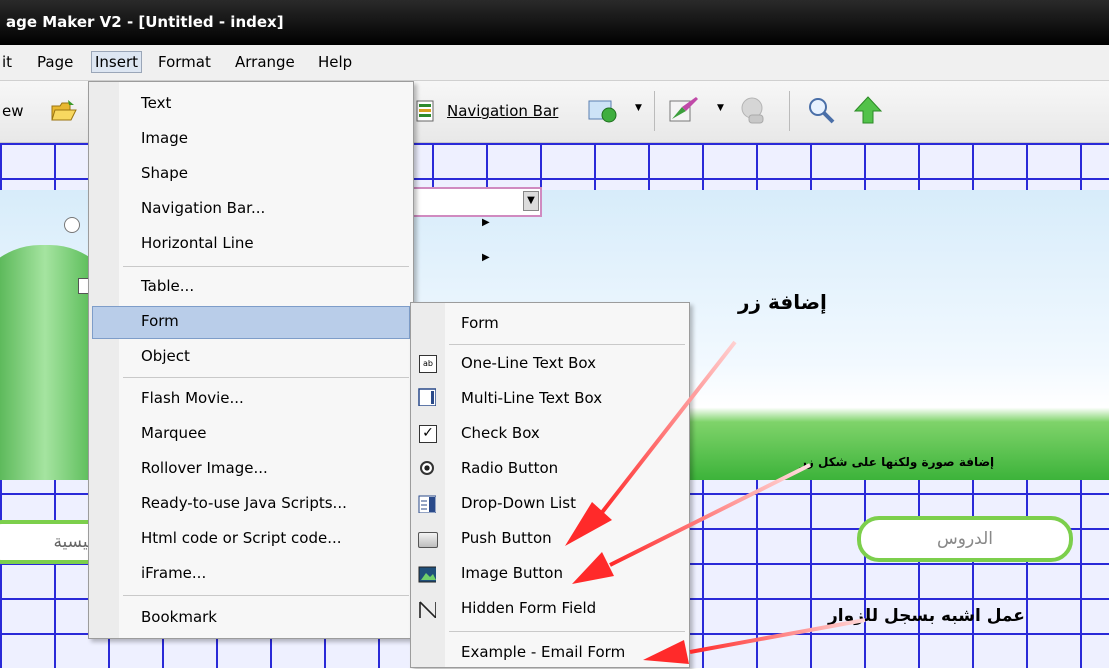 This screenshot has height=669, width=1109. What do you see at coordinates (184, 62) in the screenshot?
I see `menu-format: Format` at bounding box center [184, 62].